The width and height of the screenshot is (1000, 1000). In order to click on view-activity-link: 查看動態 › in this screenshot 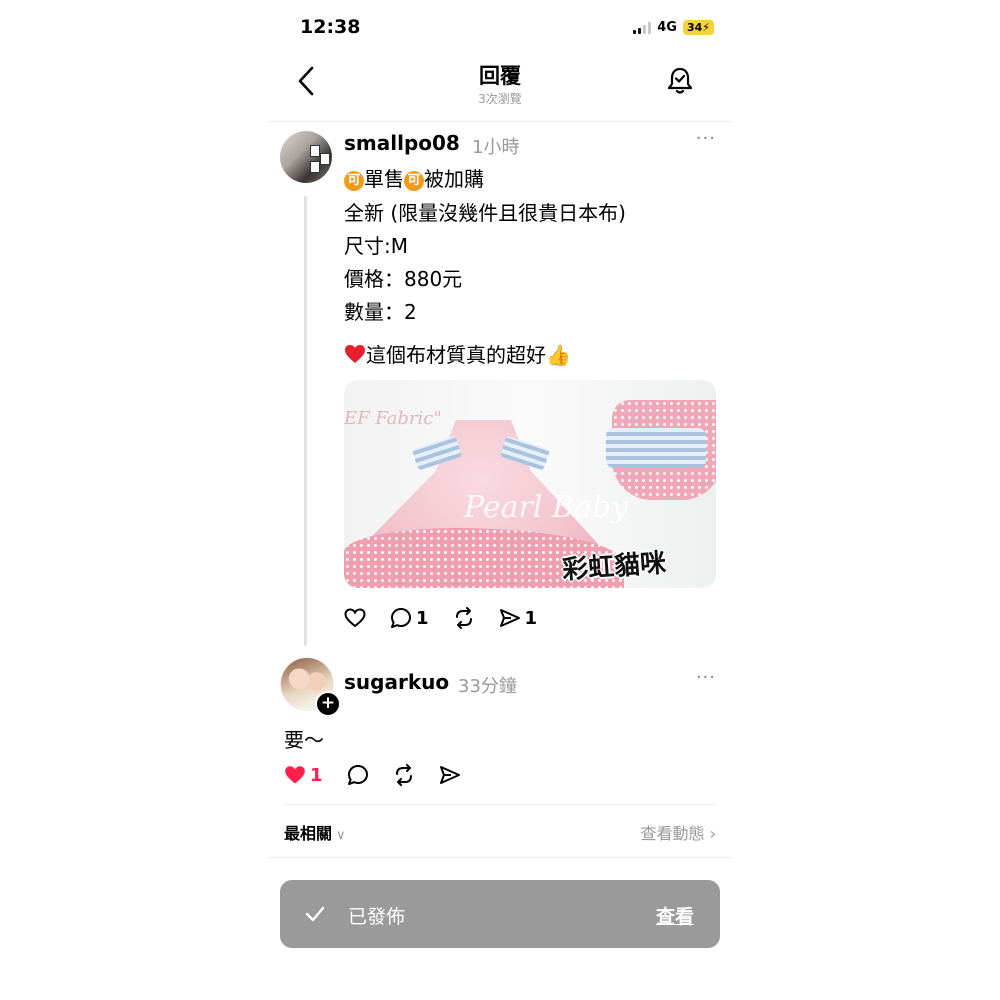, I will do `click(678, 832)`.